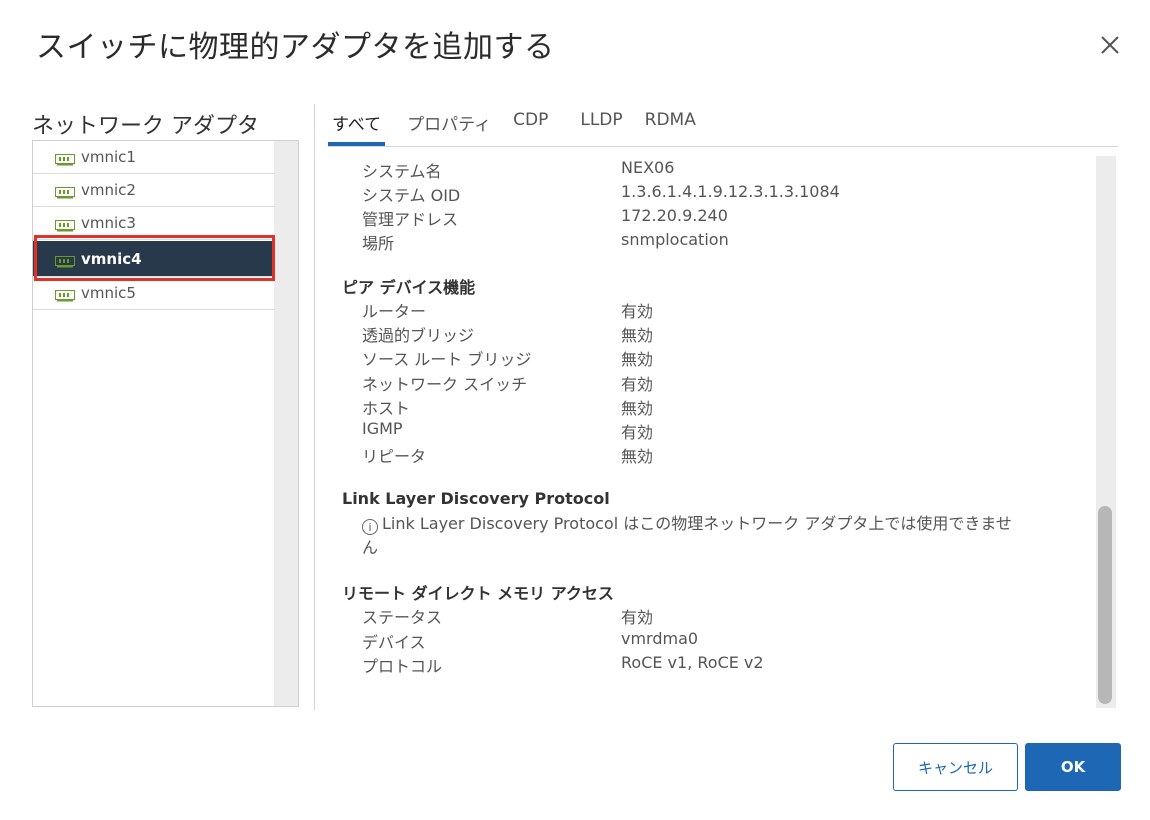 This screenshot has height=820, width=1150. I want to click on adapter-item-vmnic4: vmnic4, so click(154, 259).